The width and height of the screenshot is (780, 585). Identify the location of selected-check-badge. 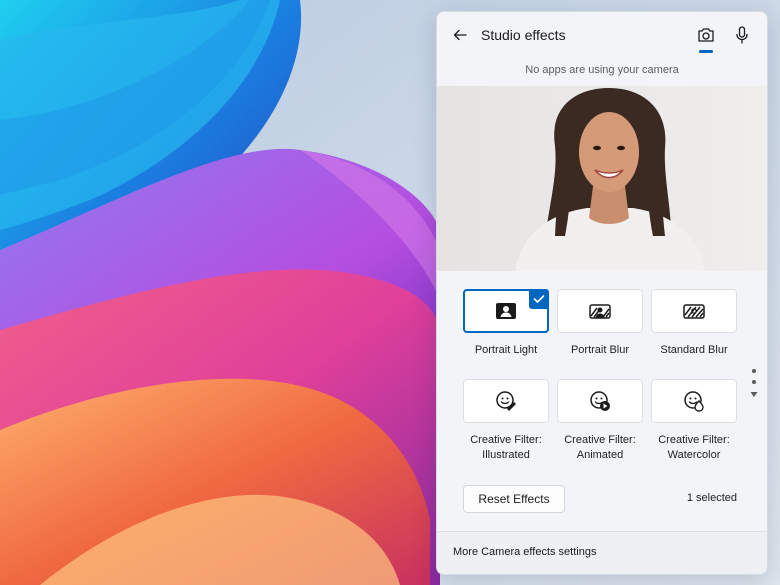
(539, 299).